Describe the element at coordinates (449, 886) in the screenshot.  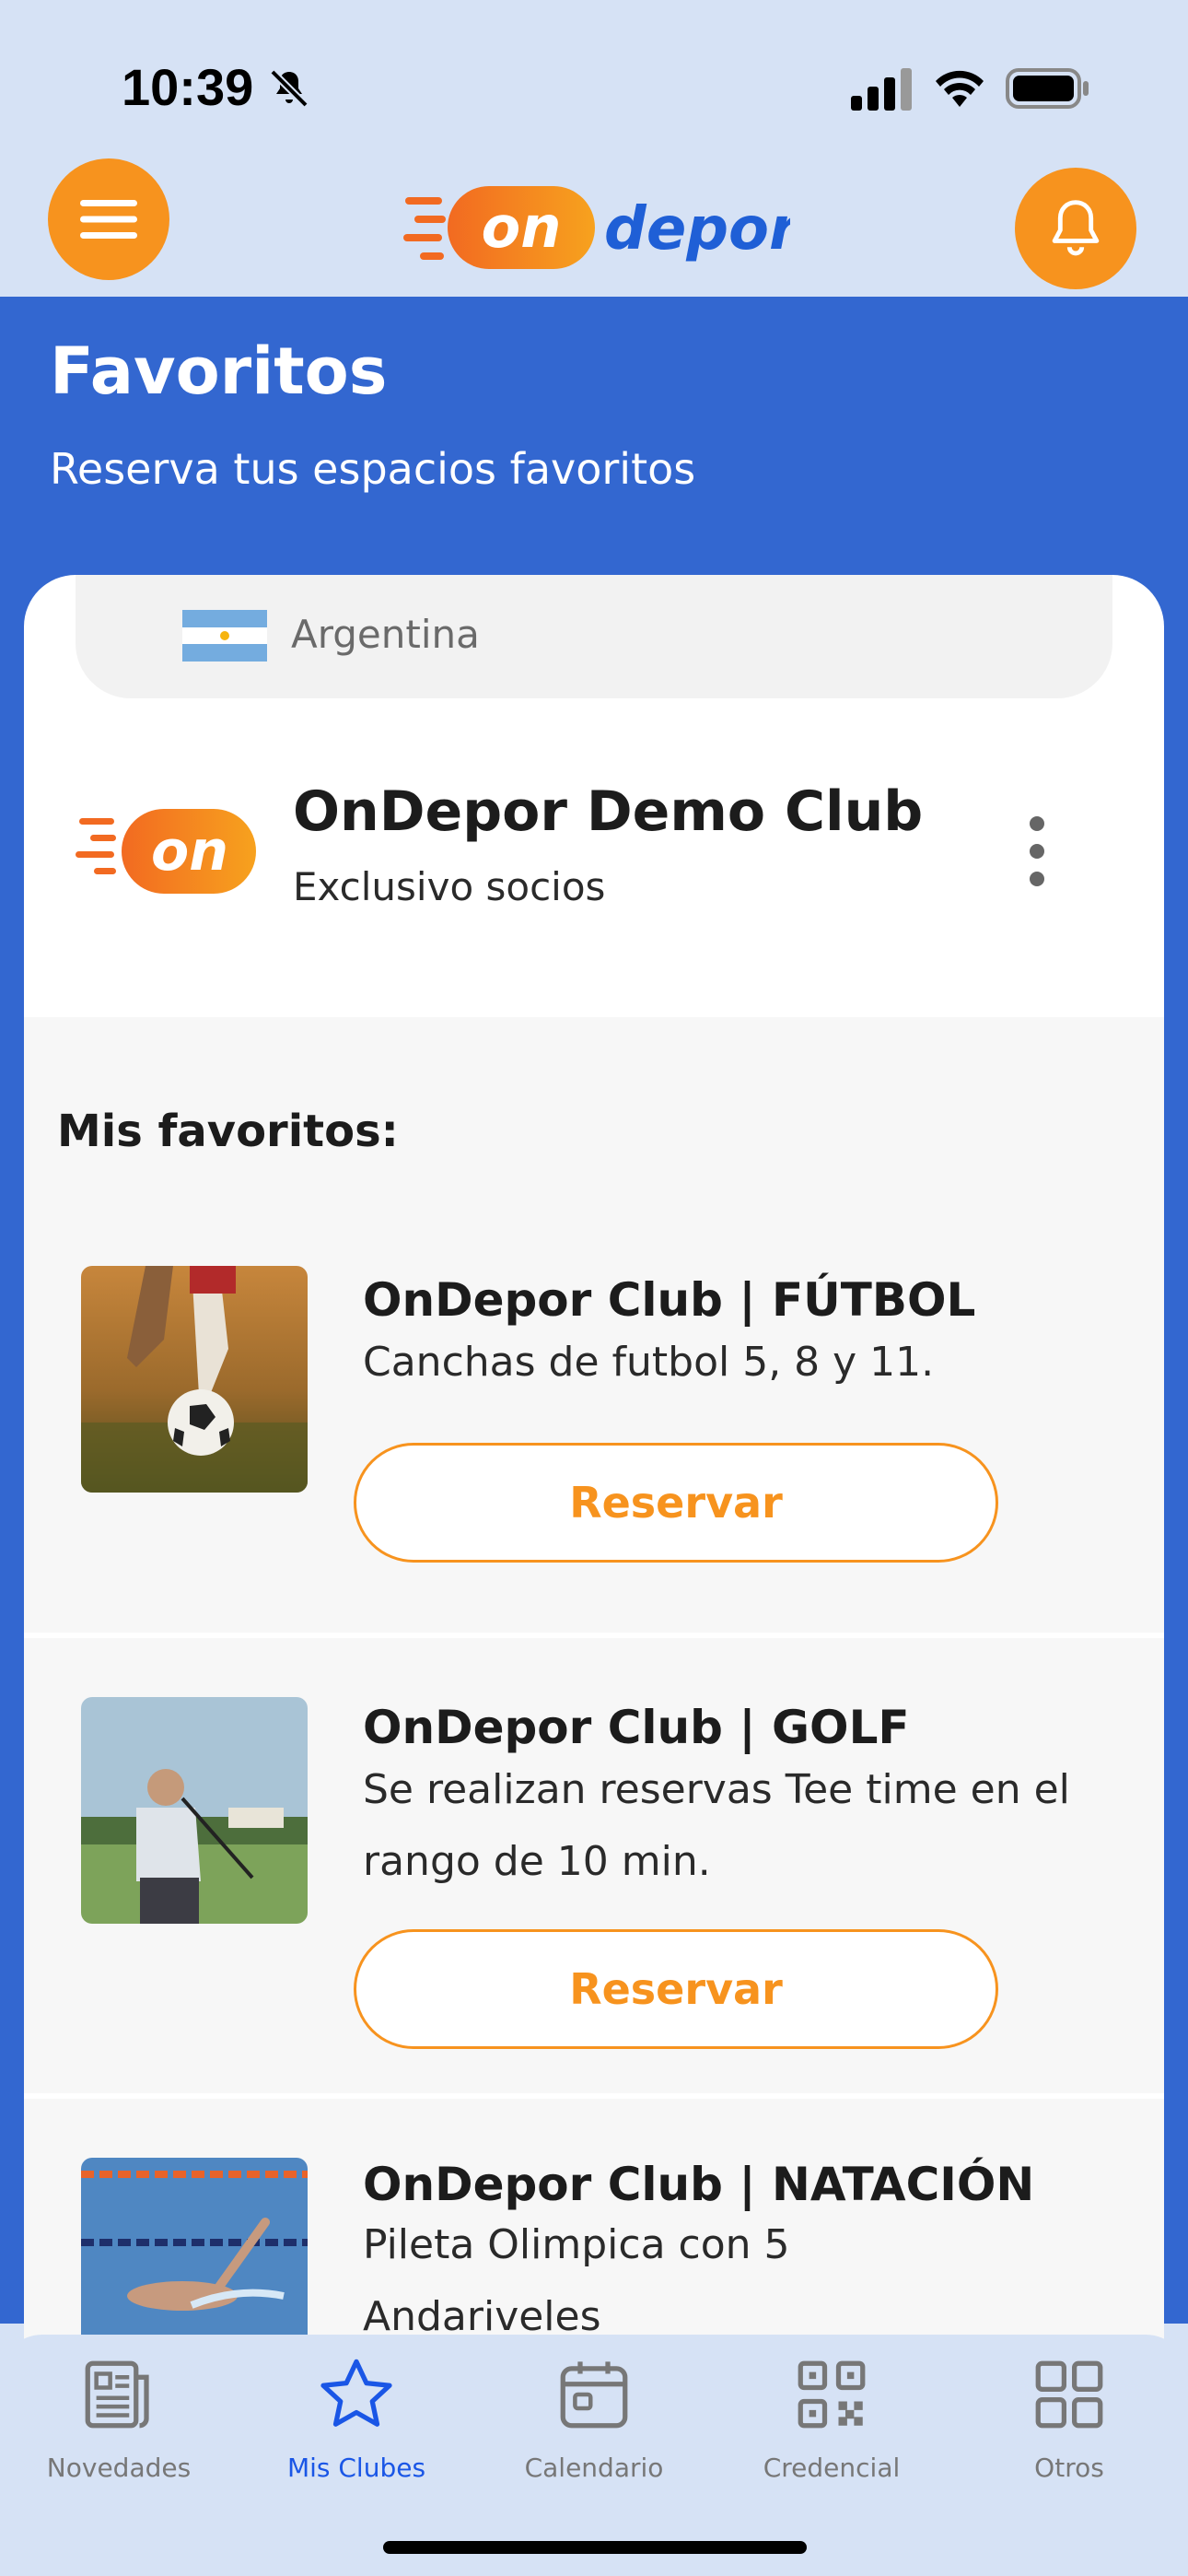
I see `club-subtitle: Exclusivo socios` at that location.